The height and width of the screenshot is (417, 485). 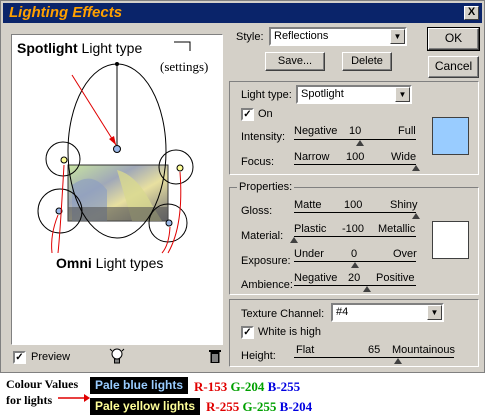 I want to click on properties-title: Properties:, so click(x=266, y=187).